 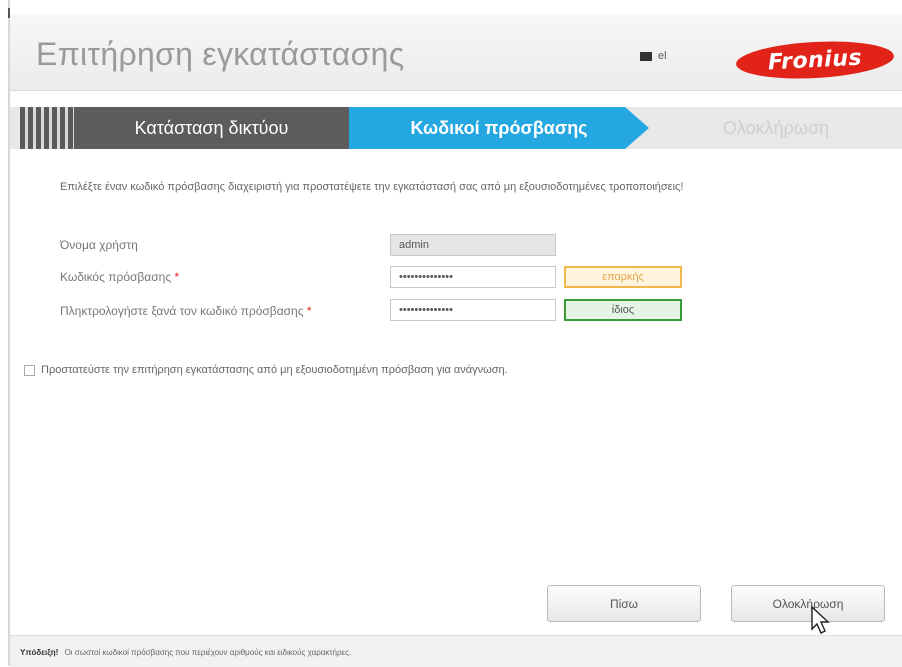 I want to click on fronius-logo: Fronius, so click(x=815, y=60).